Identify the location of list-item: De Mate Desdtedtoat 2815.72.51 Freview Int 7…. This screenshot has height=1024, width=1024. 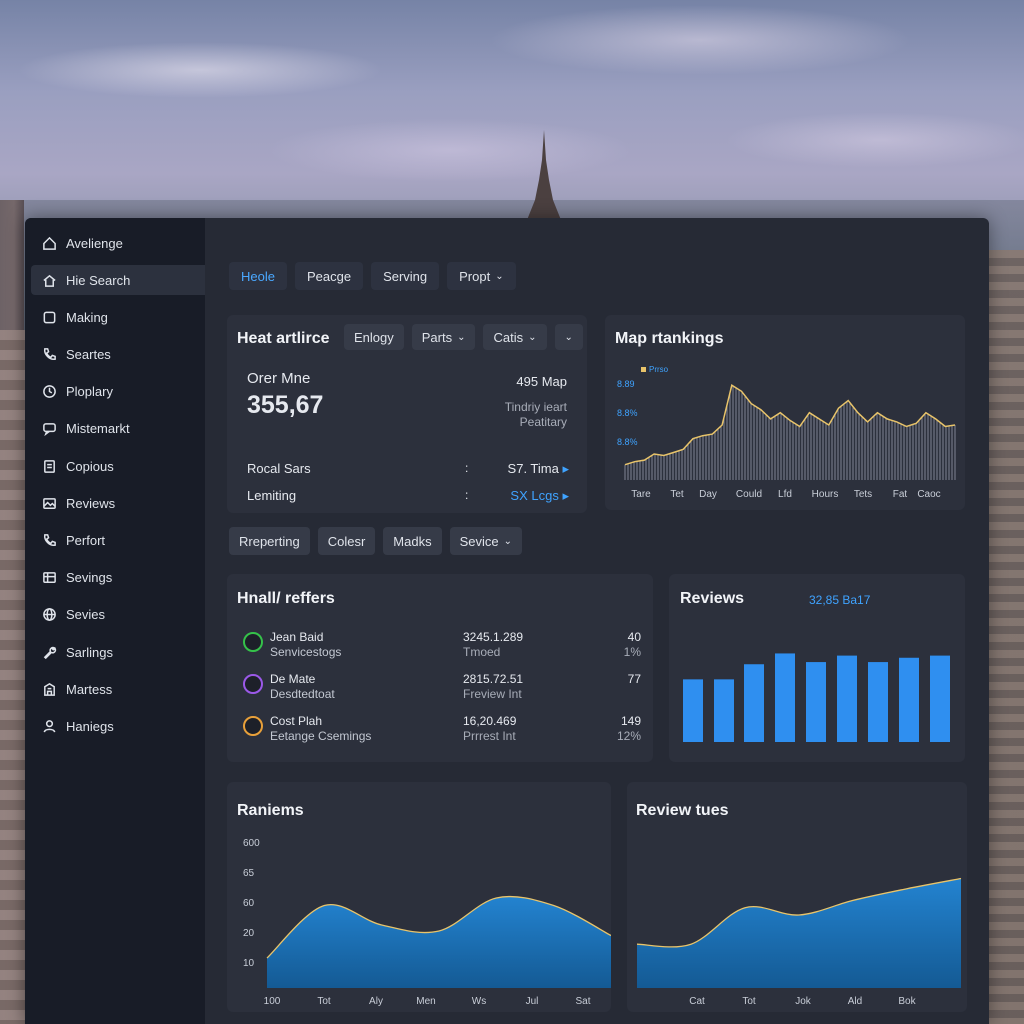
(440, 690).